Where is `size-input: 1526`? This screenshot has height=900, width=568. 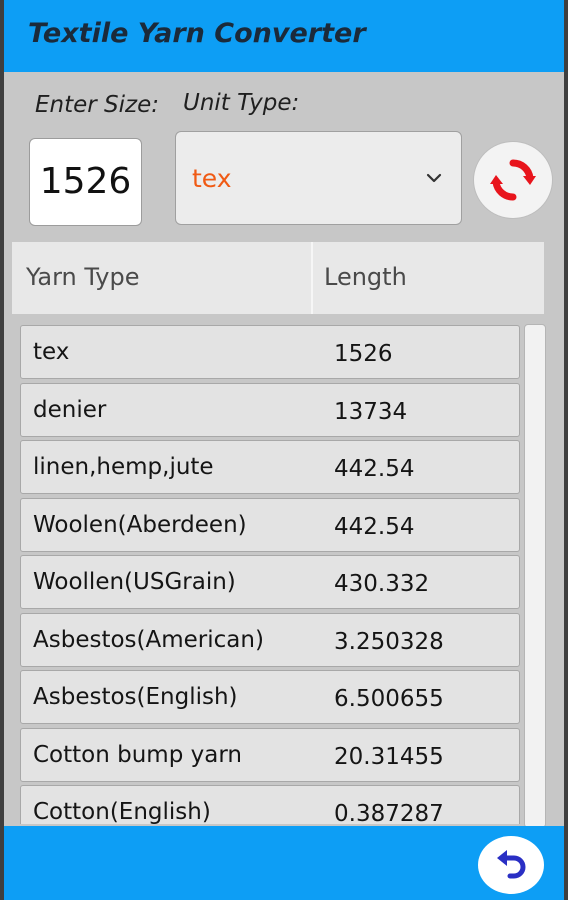 size-input: 1526 is located at coordinates (85, 182).